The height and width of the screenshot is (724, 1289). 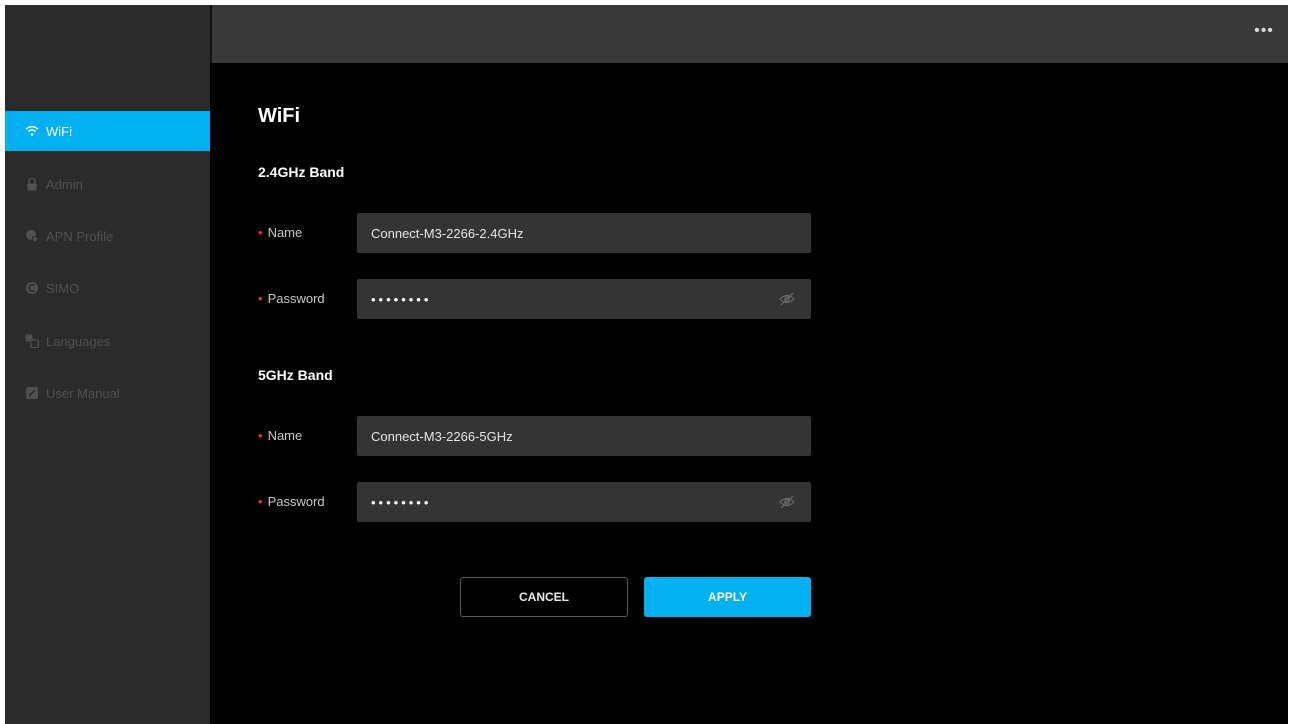 I want to click on sidebar-item-label: WiFi, so click(x=59, y=131).